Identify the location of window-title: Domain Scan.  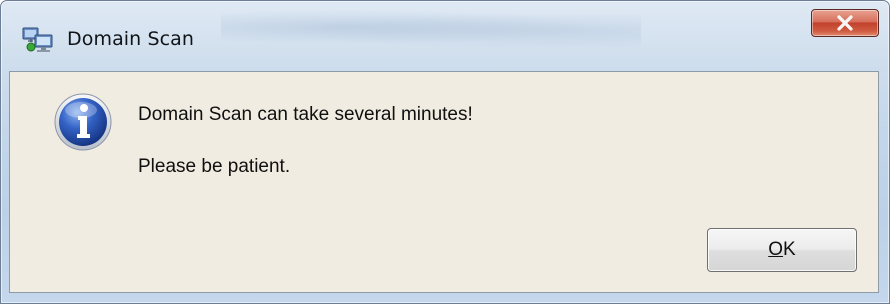
(131, 39).